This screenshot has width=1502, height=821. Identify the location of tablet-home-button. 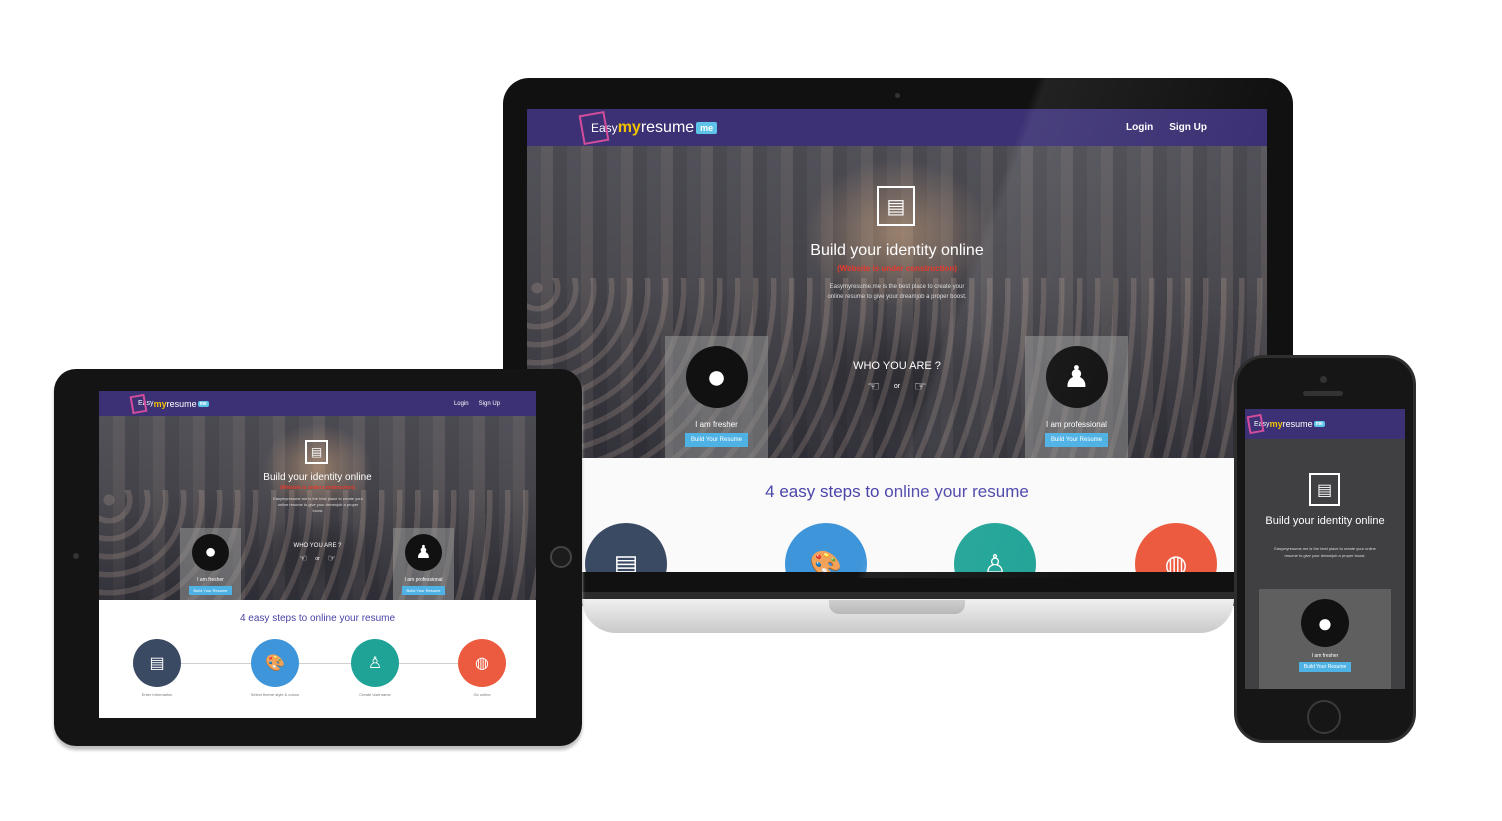
(561, 557).